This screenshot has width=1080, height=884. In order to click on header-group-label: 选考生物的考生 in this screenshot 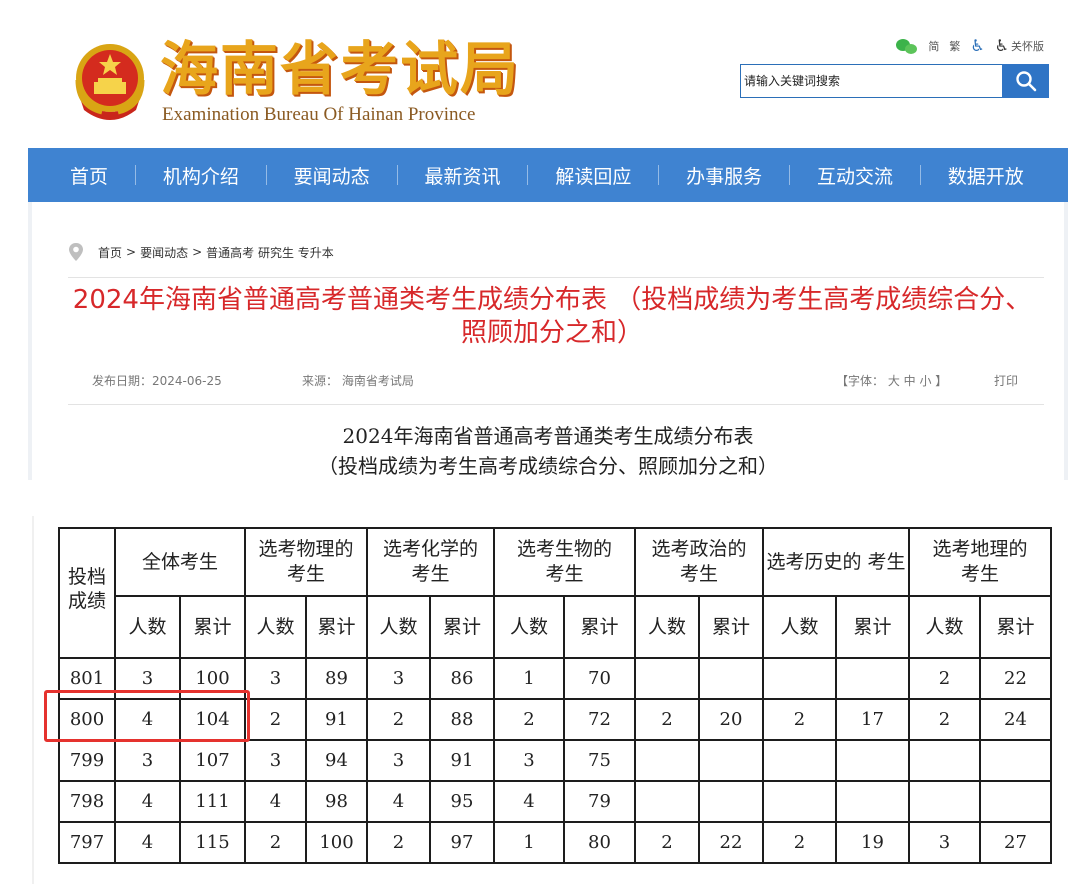, I will do `click(564, 561)`.